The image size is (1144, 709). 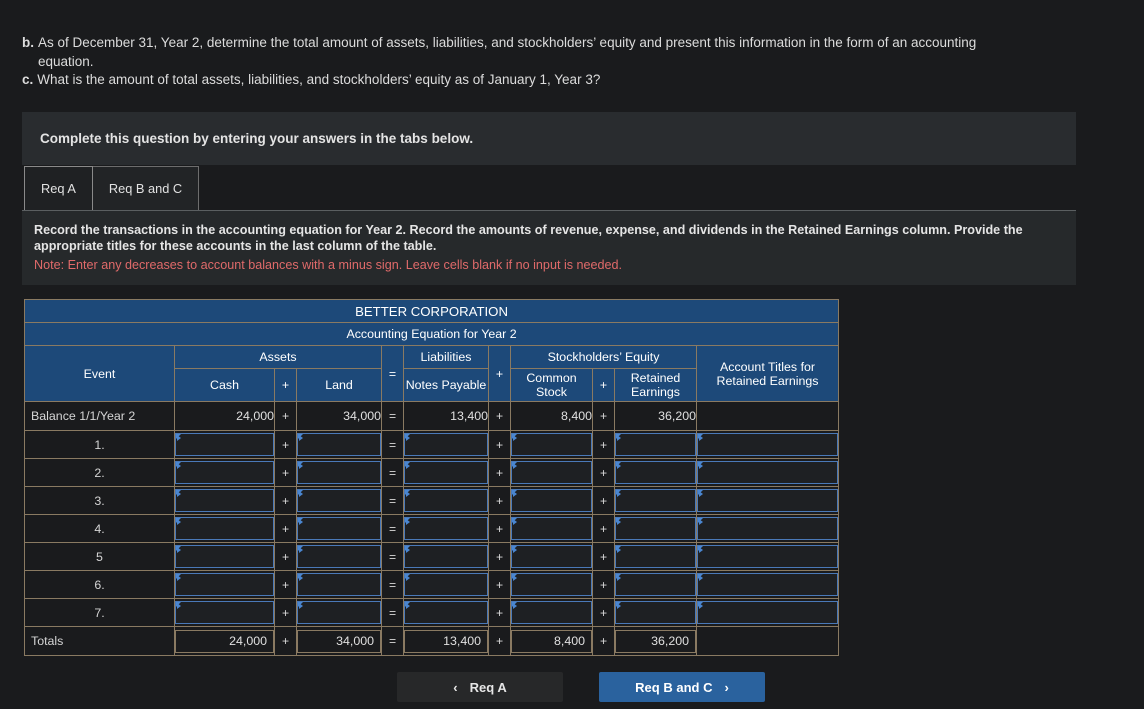 What do you see at coordinates (431, 311) in the screenshot?
I see `table-title-row: BETTER CORPORATION` at bounding box center [431, 311].